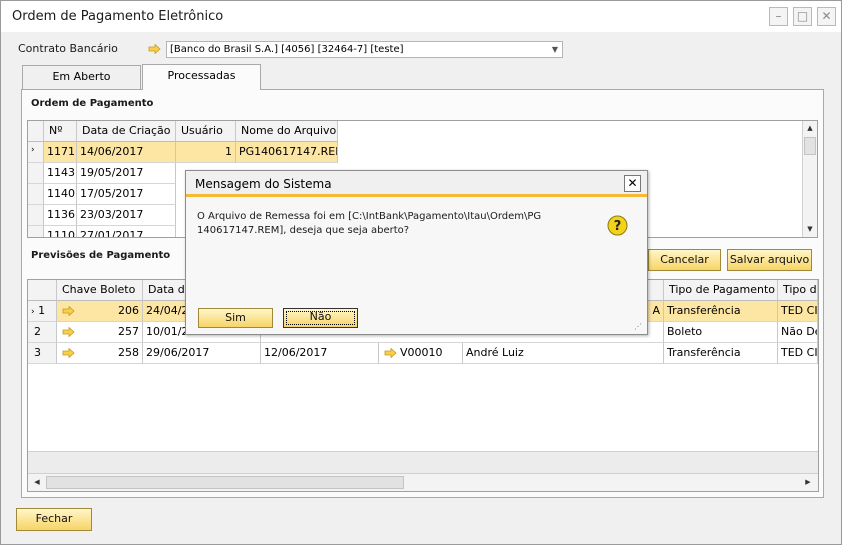  What do you see at coordinates (287, 152) in the screenshot?
I see `order-file: PG140617147.REM` at bounding box center [287, 152].